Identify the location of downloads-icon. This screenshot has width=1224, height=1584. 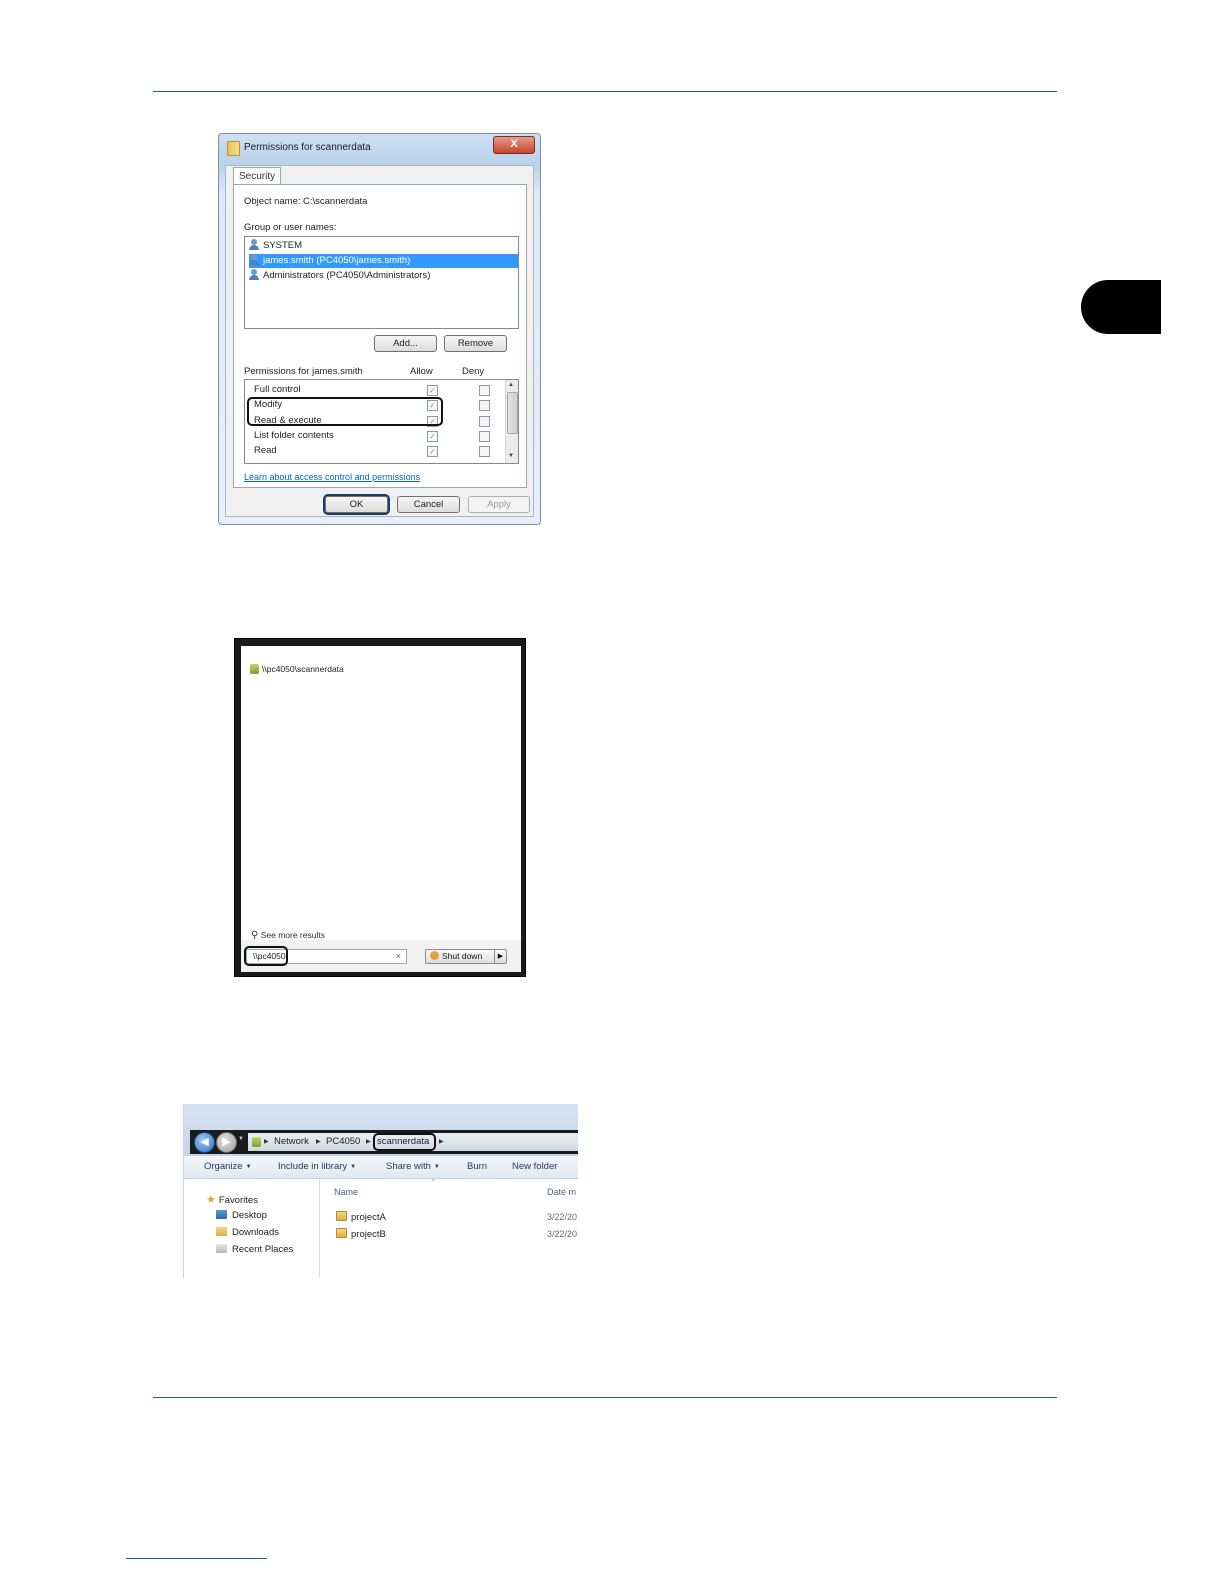
(221, 1231).